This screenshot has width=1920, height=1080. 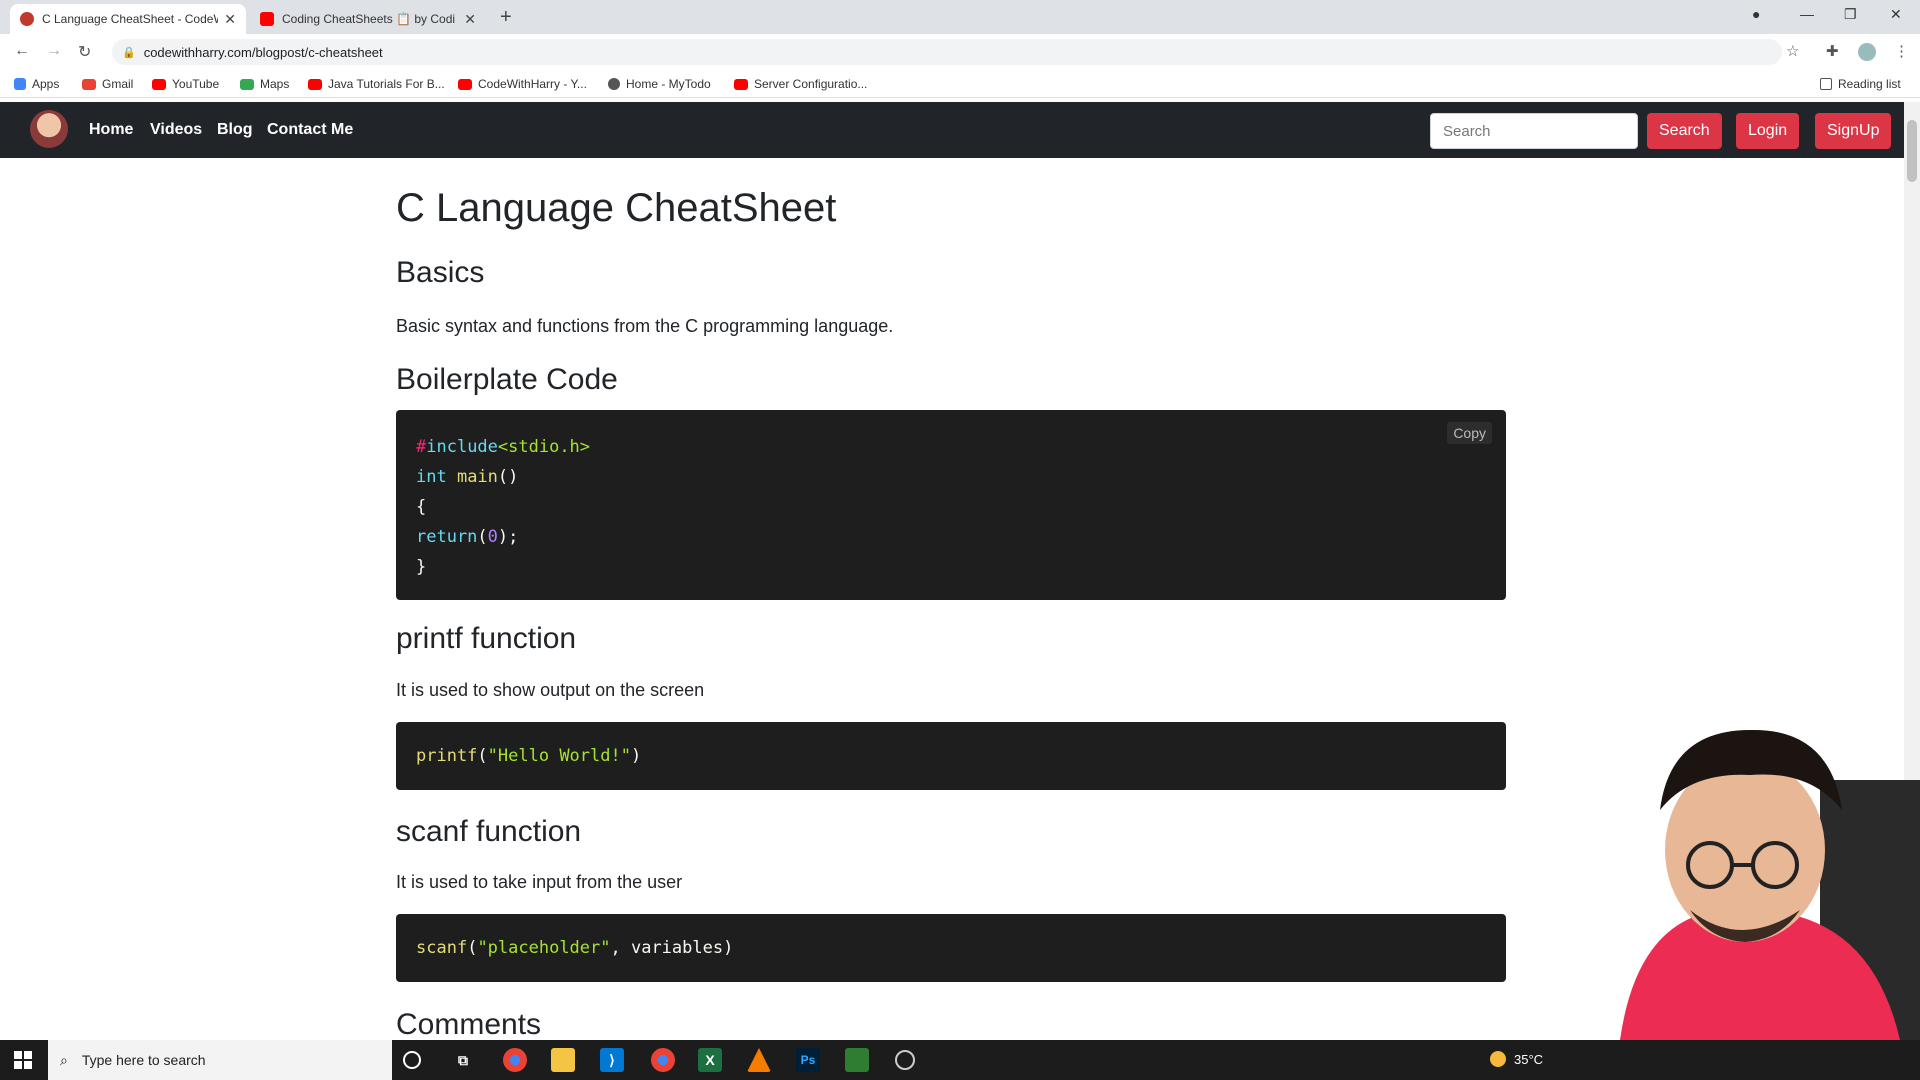 What do you see at coordinates (310, 130) in the screenshot?
I see `nav-contact: Contact Me` at bounding box center [310, 130].